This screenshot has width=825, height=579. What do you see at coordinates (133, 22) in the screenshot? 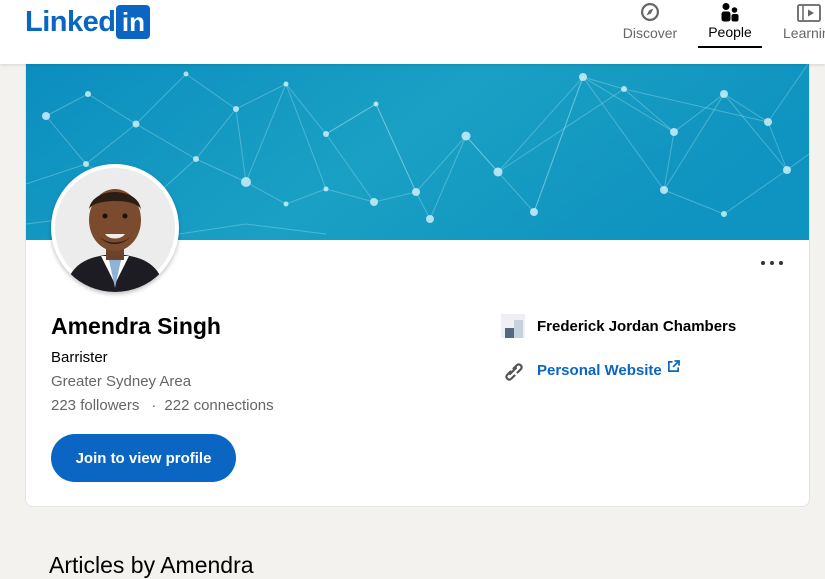
I see `logo-in-box: in` at bounding box center [133, 22].